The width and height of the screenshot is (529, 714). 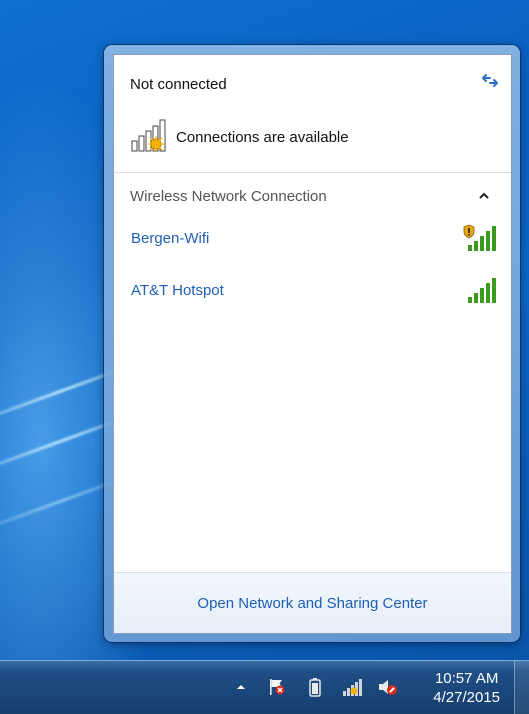 What do you see at coordinates (466, 697) in the screenshot?
I see `clock-date: 4/27/2015` at bounding box center [466, 697].